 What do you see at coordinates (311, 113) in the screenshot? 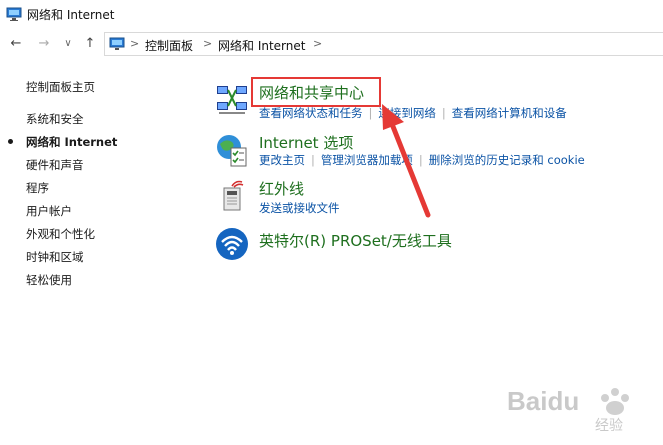
I see `view-network-status-link: 查看网络状态和任务` at bounding box center [311, 113].